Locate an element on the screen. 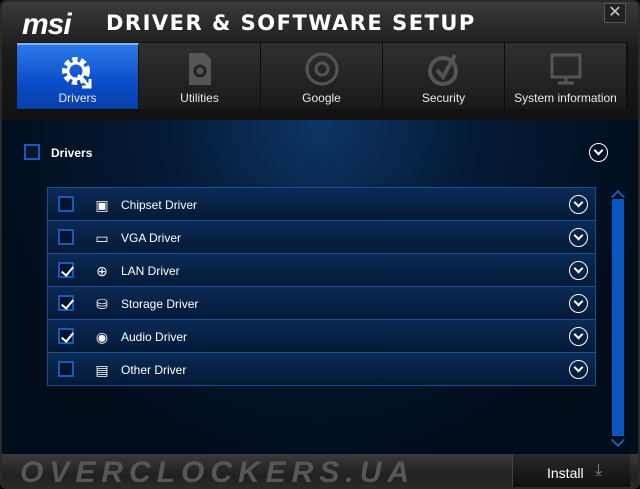 The width and height of the screenshot is (640, 489). chip-icon: ▣ is located at coordinates (102, 205).